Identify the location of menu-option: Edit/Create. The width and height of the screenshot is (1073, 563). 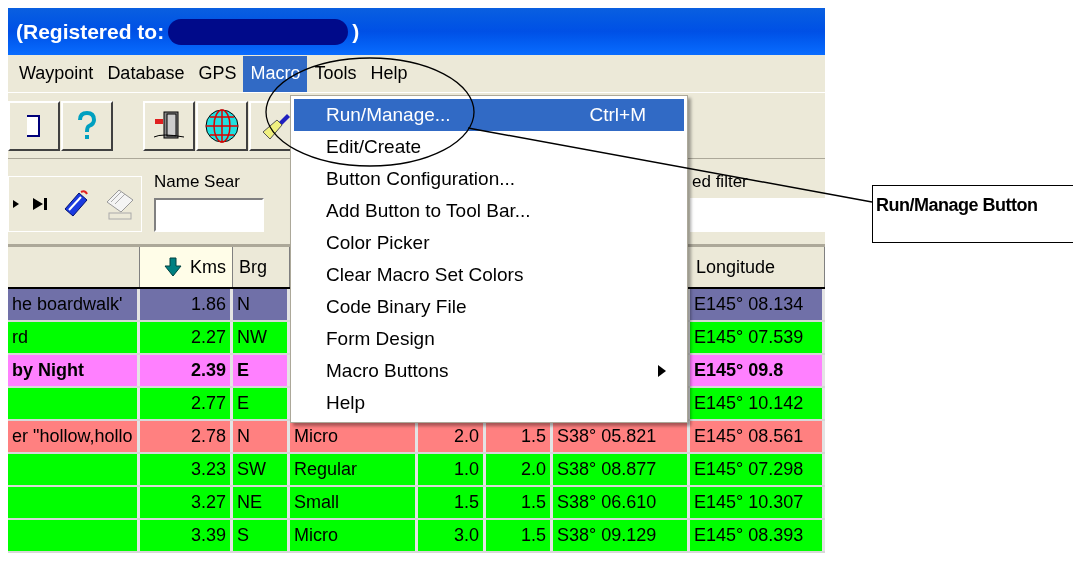
(489, 147).